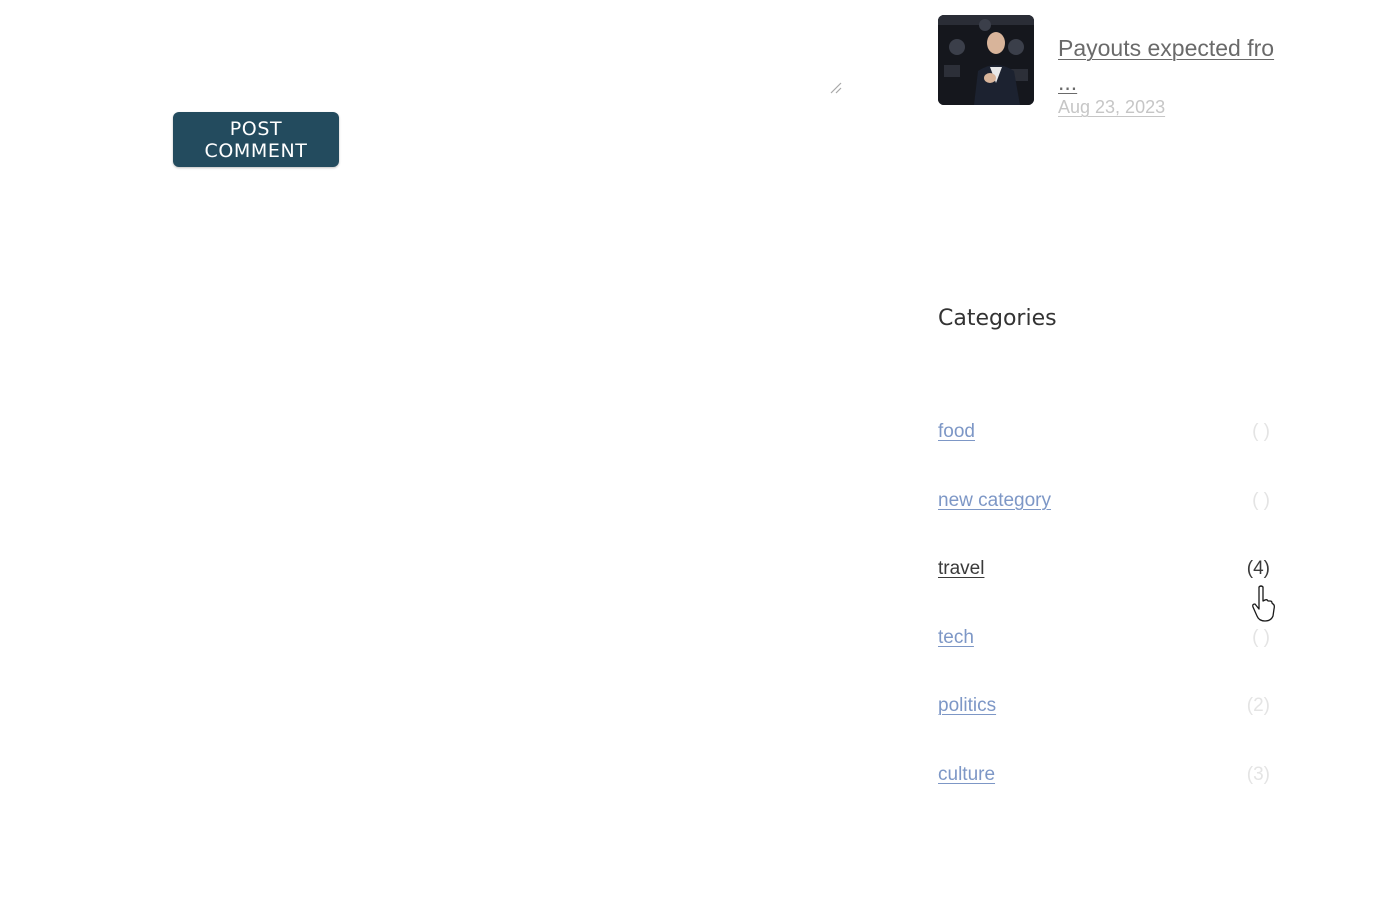  I want to click on category-item-politics: politics (2), so click(1104, 720).